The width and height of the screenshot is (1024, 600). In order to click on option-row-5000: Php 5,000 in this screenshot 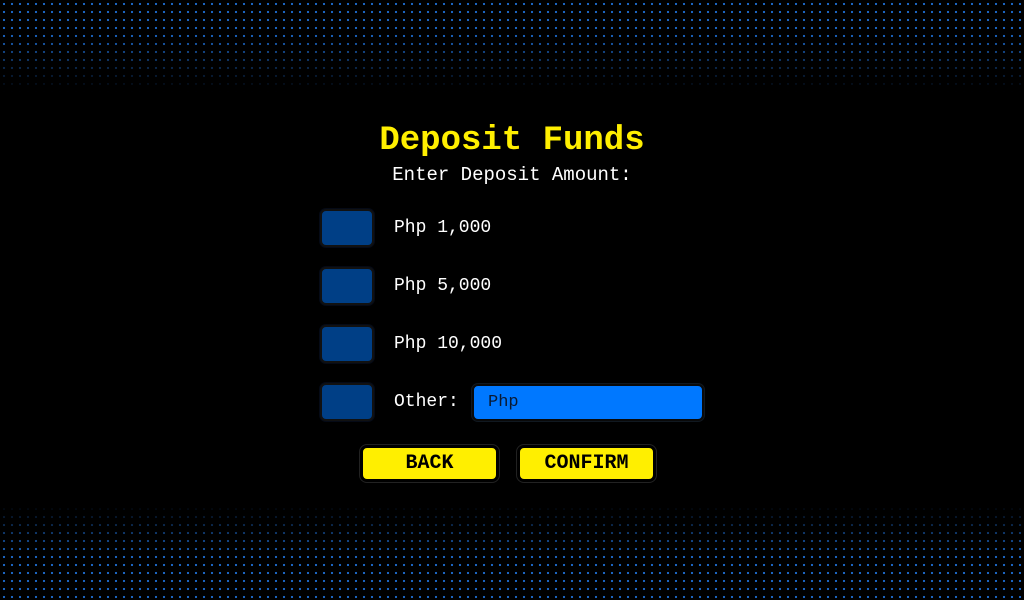, I will do `click(405, 286)`.